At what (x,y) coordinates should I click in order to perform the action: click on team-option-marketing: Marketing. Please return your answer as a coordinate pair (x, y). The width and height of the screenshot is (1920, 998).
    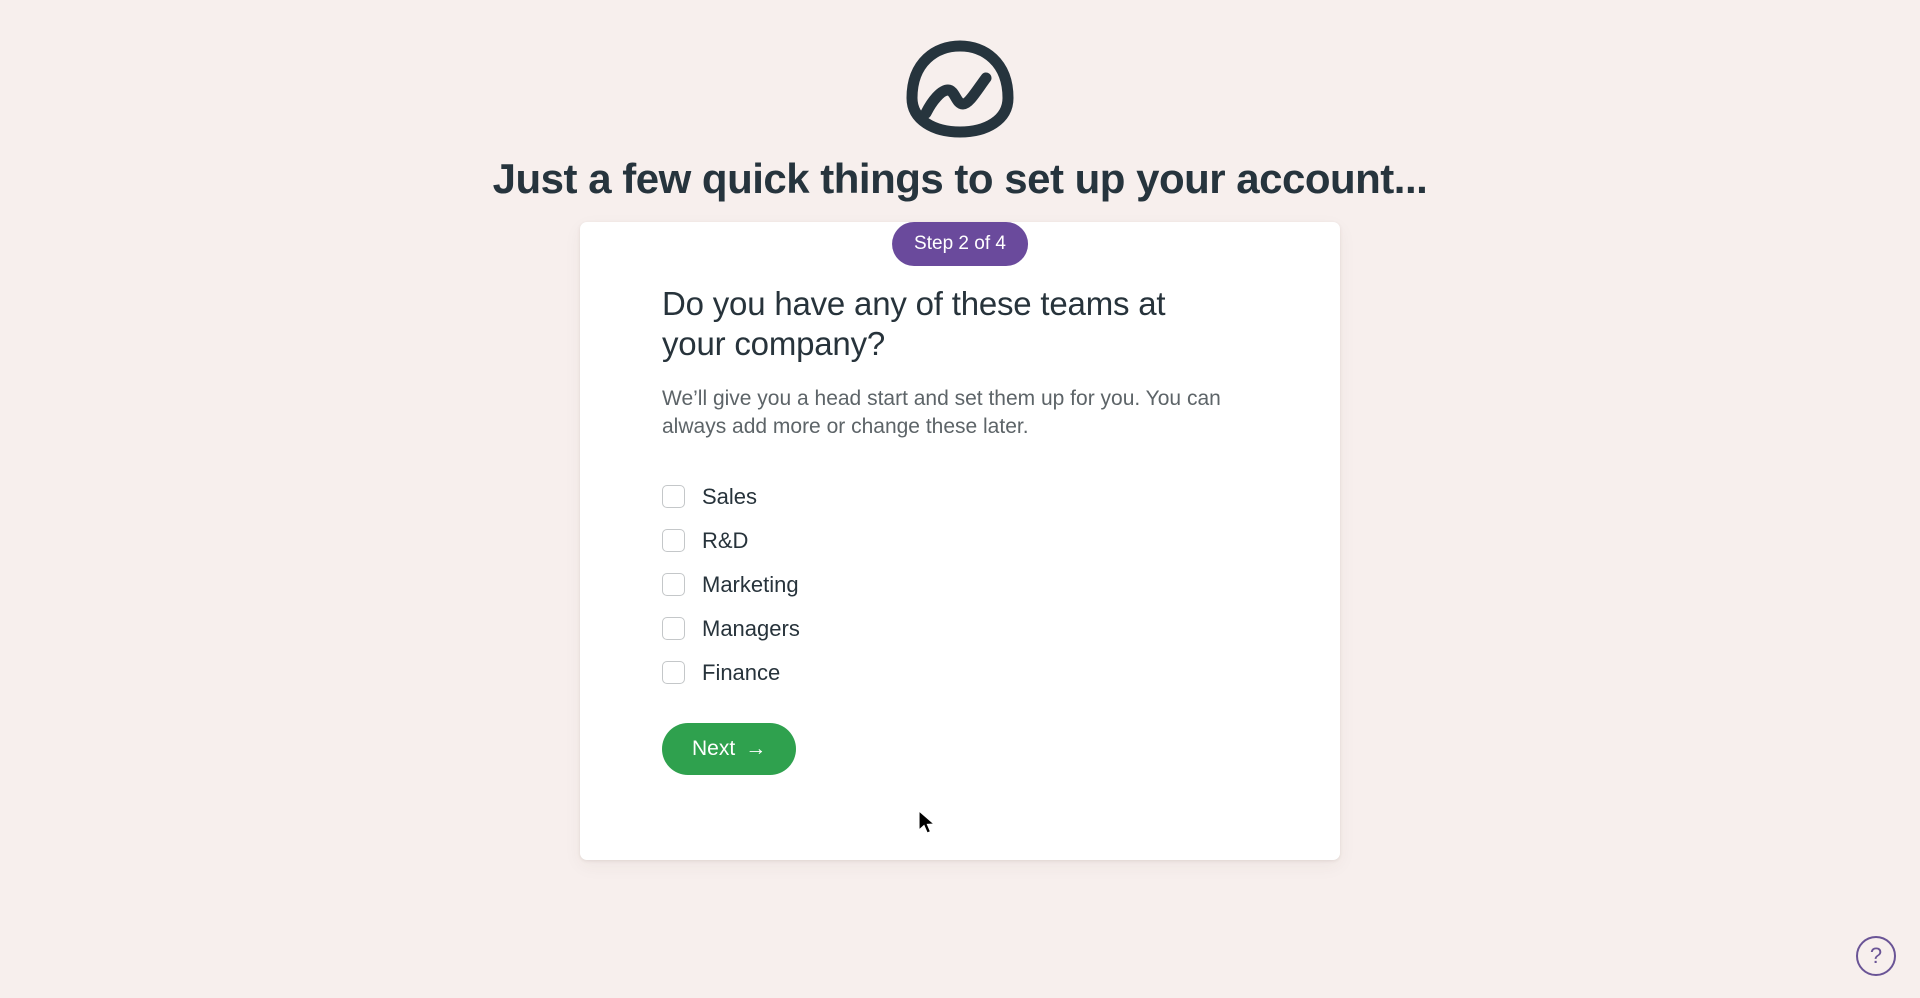
    Looking at the image, I should click on (961, 585).